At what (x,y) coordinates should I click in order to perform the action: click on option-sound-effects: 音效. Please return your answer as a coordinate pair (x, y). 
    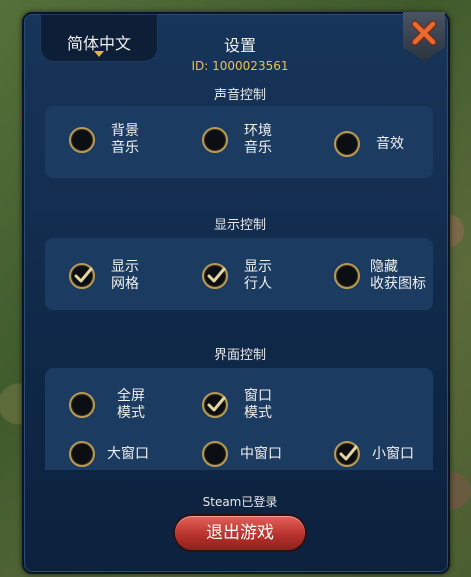
    Looking at the image, I should click on (369, 144).